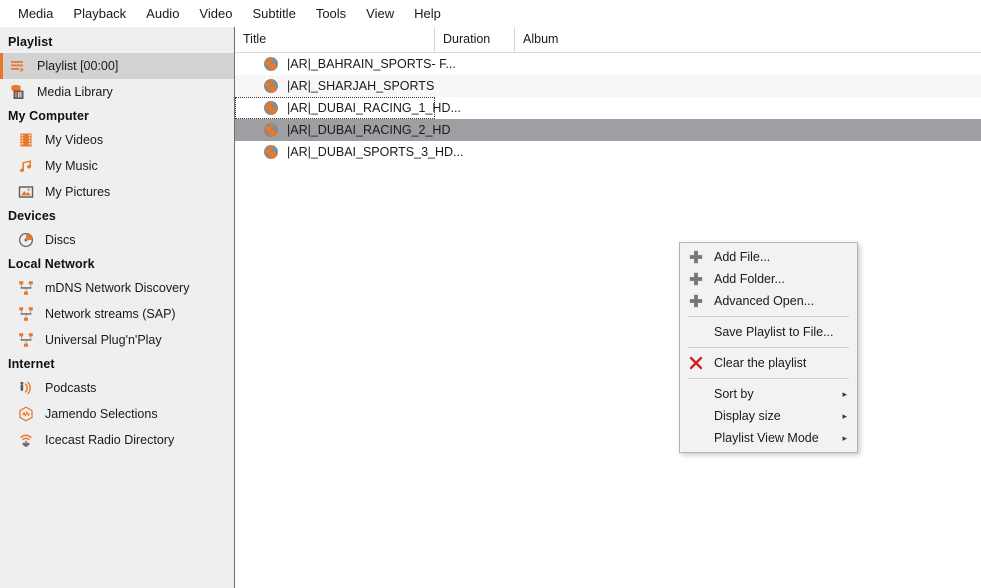 This screenshot has height=588, width=981. I want to click on menu-help: Help, so click(427, 13).